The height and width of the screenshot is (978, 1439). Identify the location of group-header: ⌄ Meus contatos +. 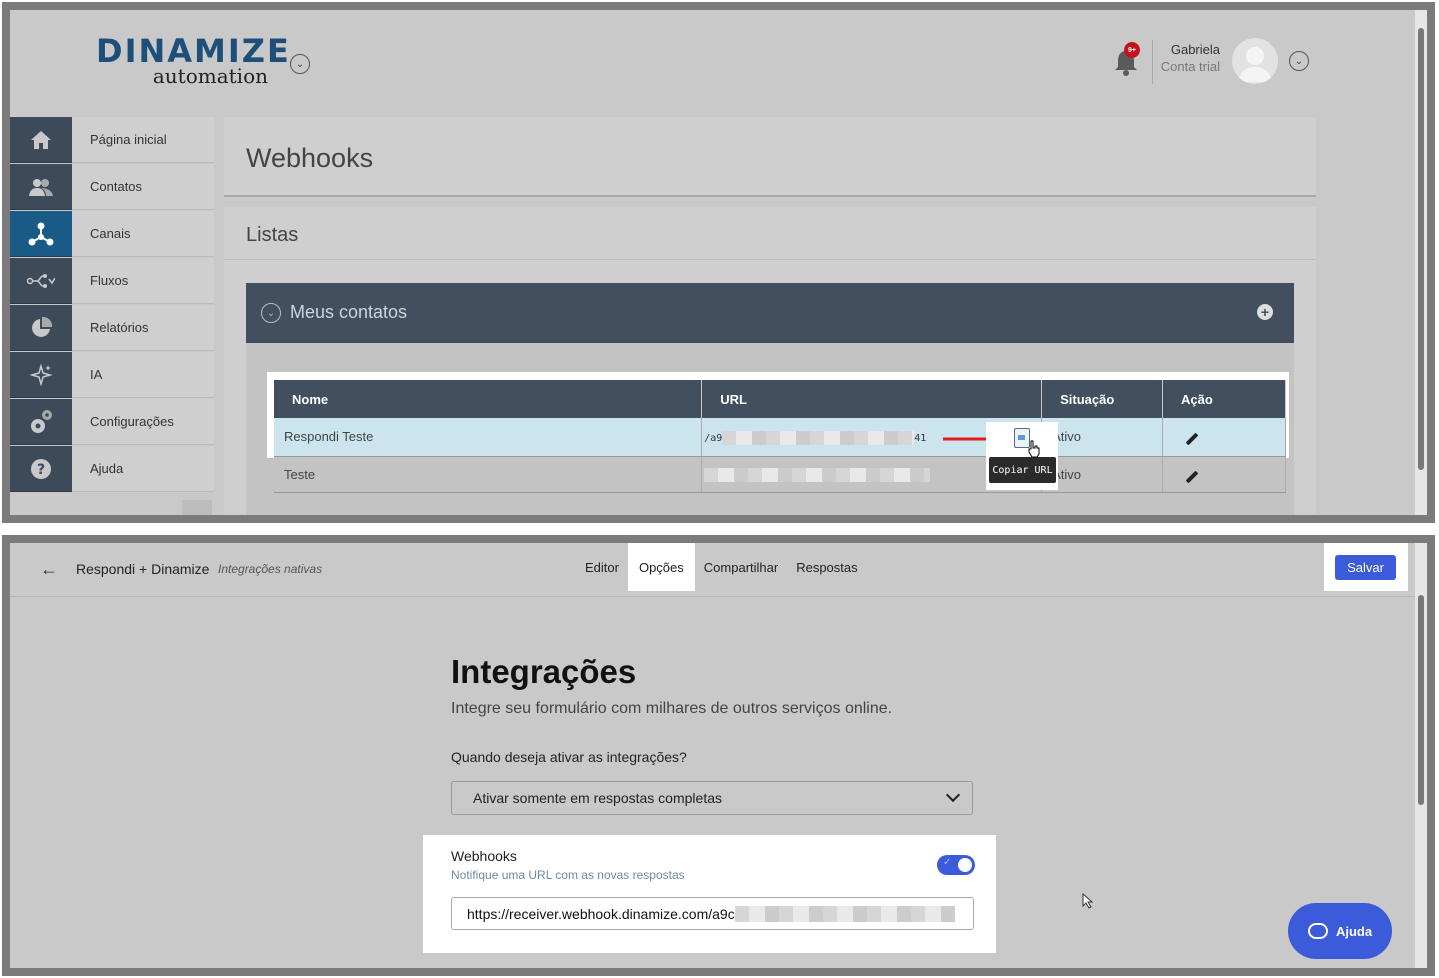
(770, 313).